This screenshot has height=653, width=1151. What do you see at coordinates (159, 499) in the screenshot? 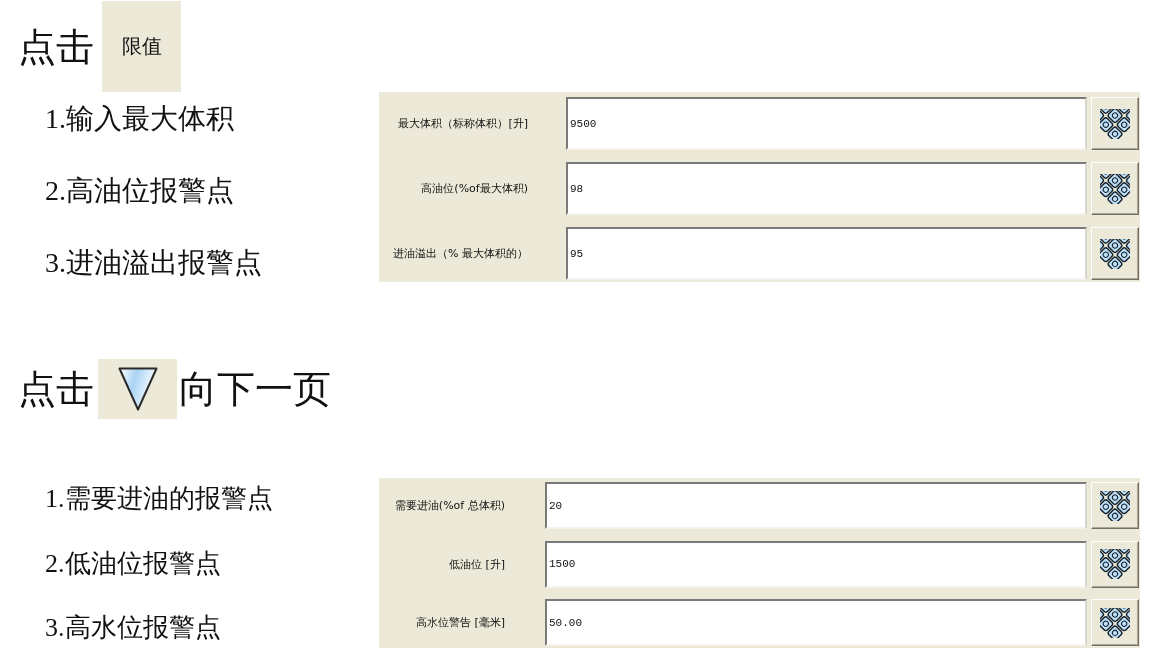
I see `step-text: 1.需要进油的报警点` at bounding box center [159, 499].